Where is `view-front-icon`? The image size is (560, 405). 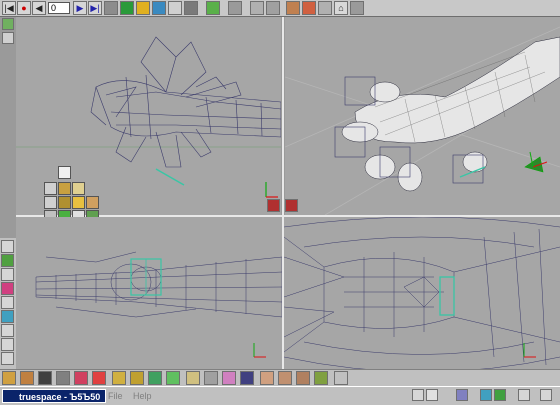
view-front-icon is located at coordinates (291, 205).